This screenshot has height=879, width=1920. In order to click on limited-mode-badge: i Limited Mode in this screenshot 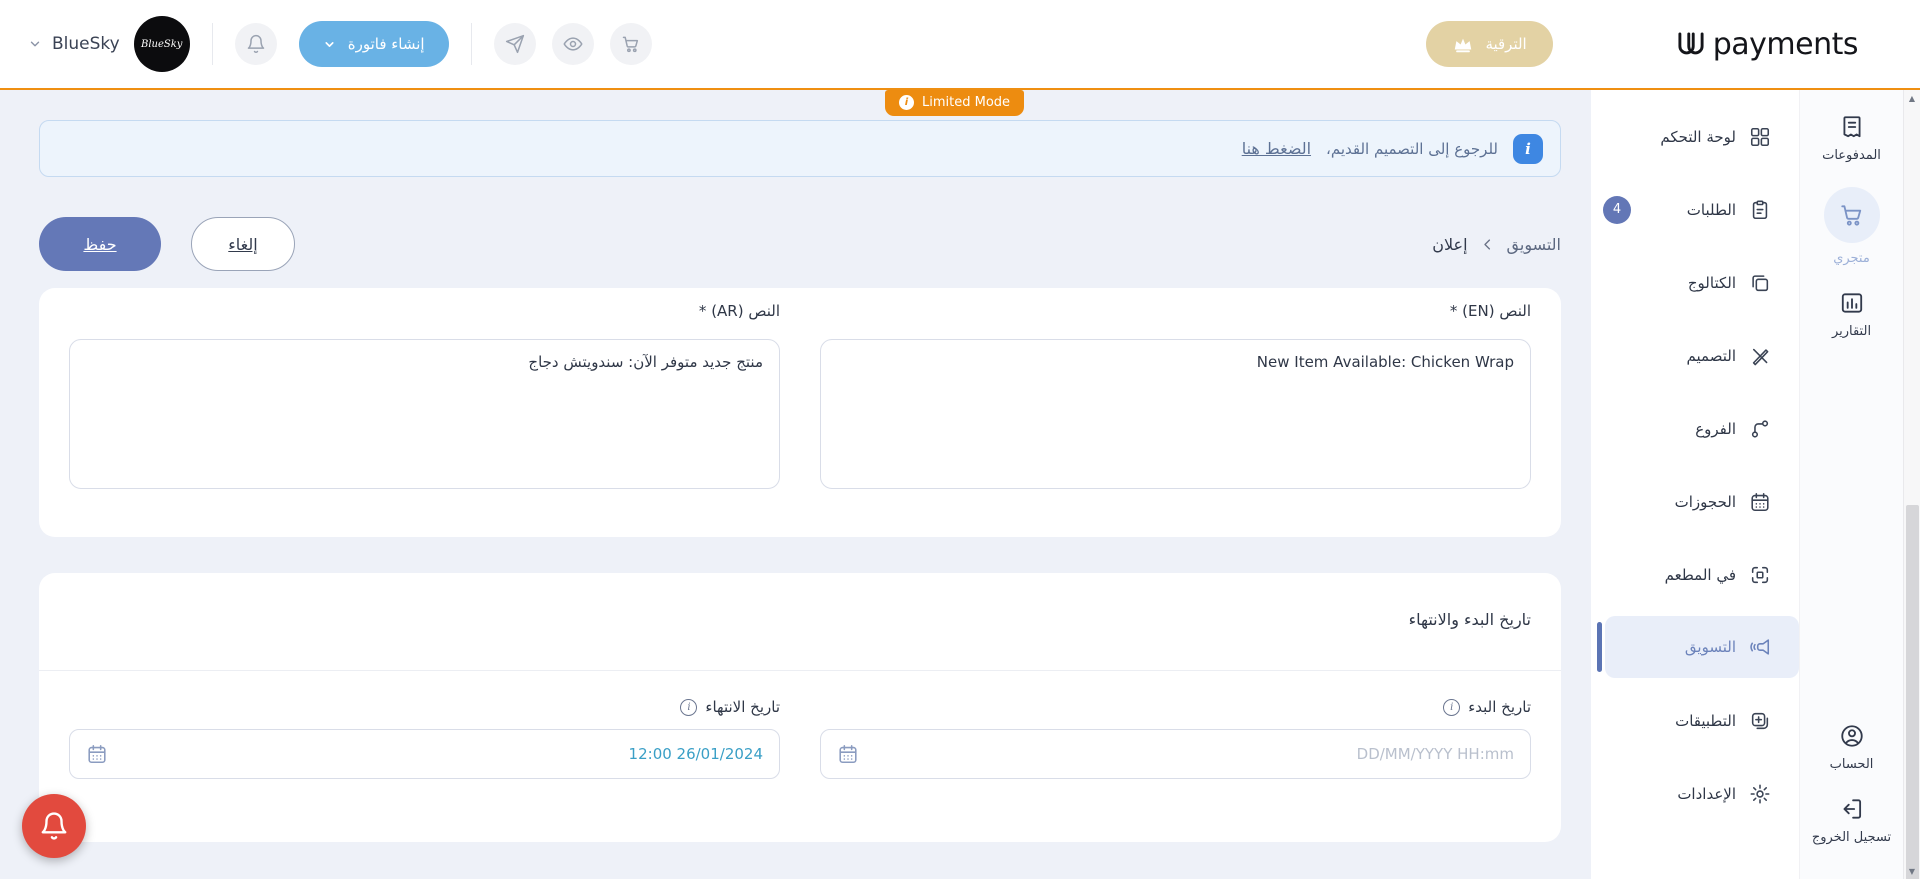, I will do `click(955, 103)`.